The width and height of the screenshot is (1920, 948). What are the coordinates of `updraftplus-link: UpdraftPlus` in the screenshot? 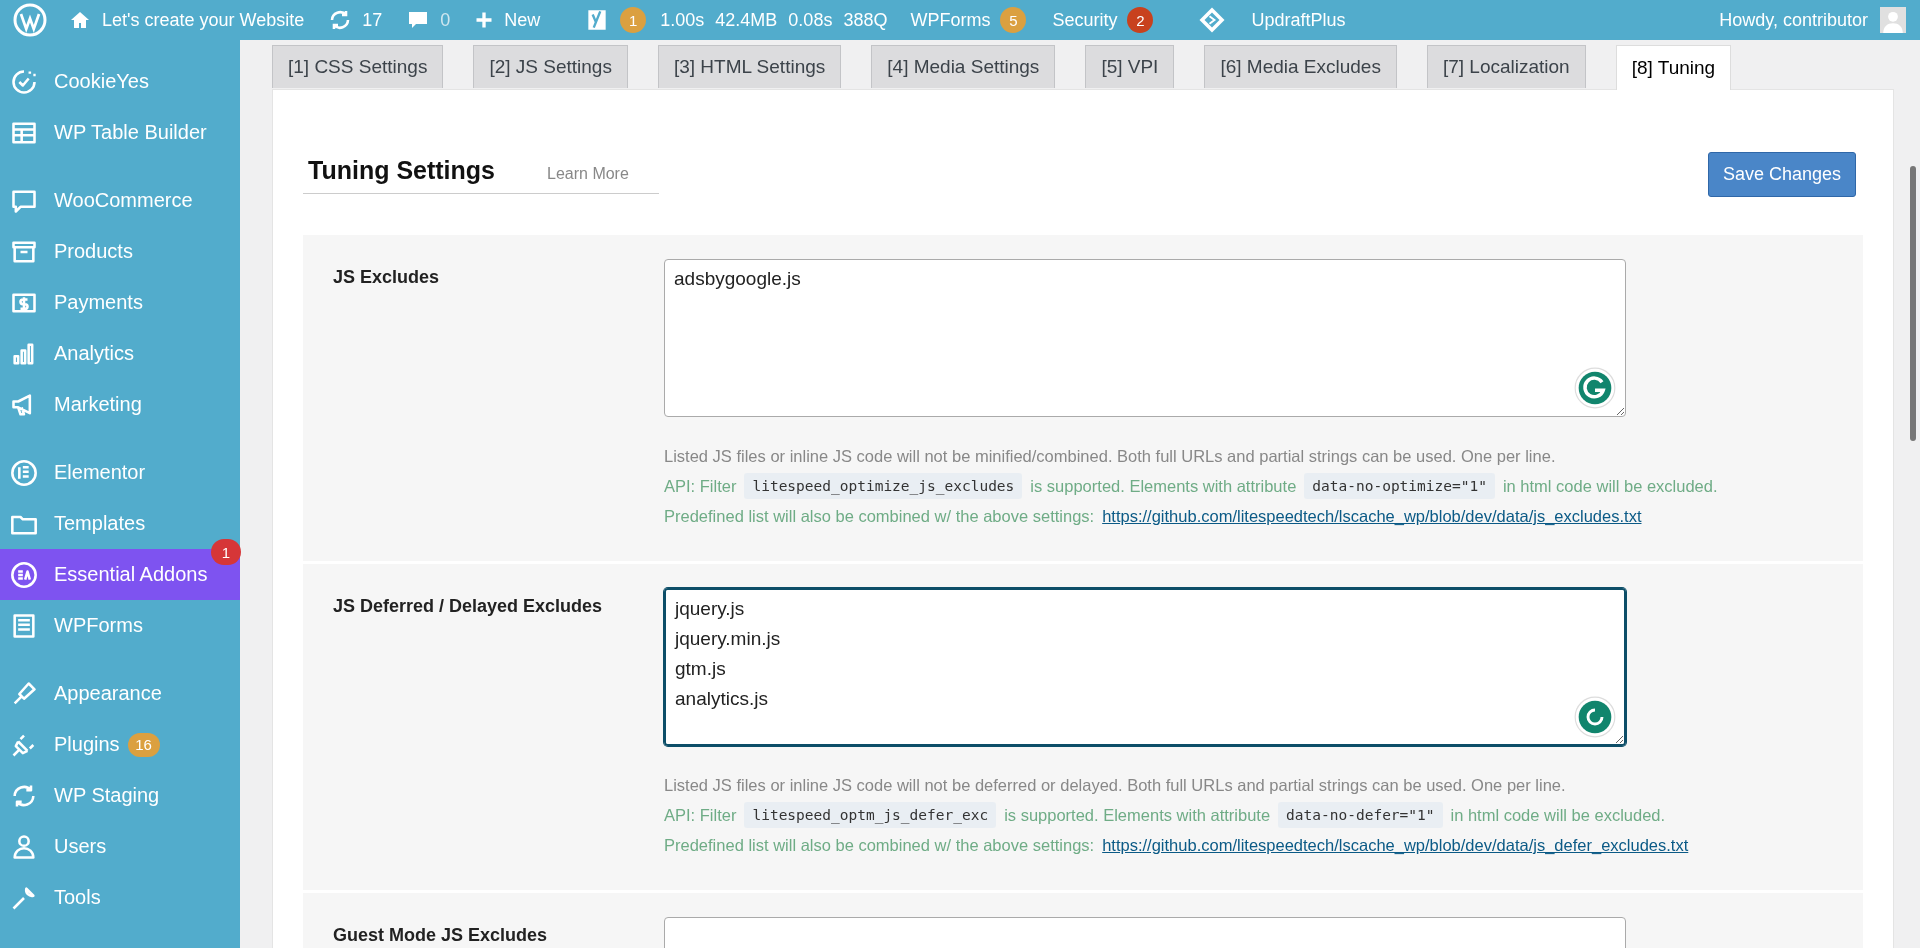 It's located at (1298, 20).